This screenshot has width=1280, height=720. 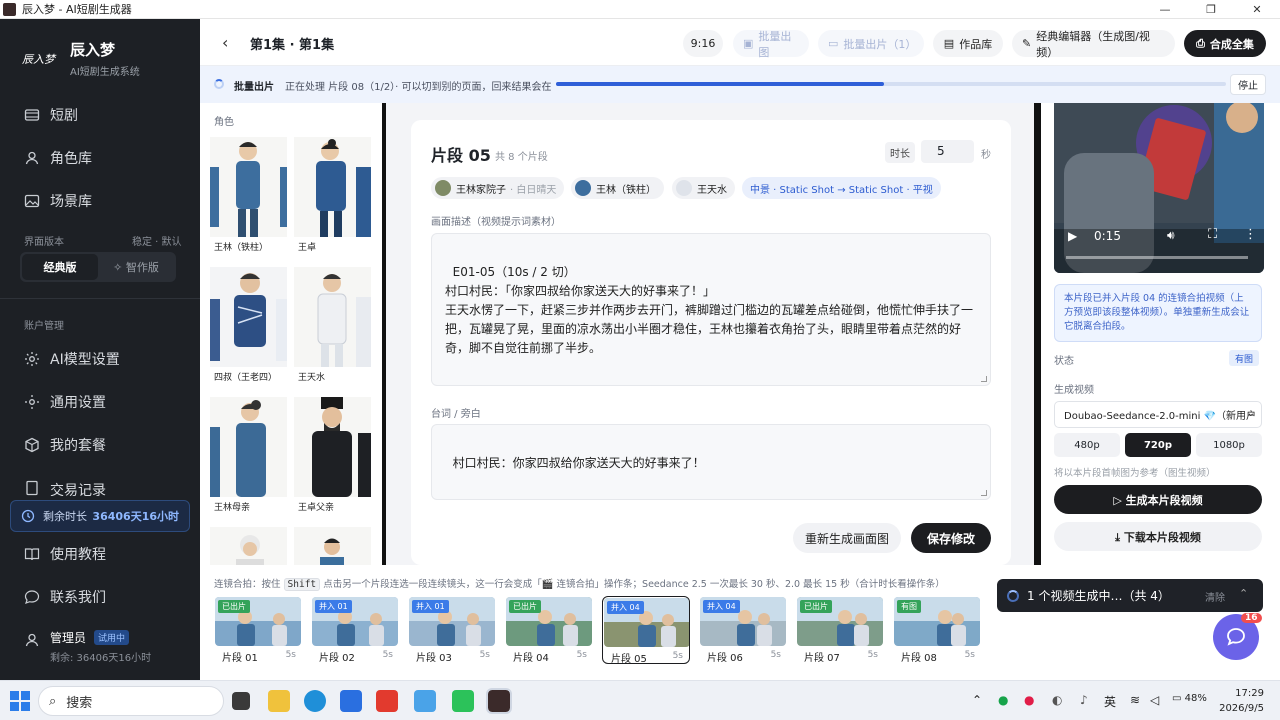 I want to click on film-name: 片段 01, so click(x=240, y=658).